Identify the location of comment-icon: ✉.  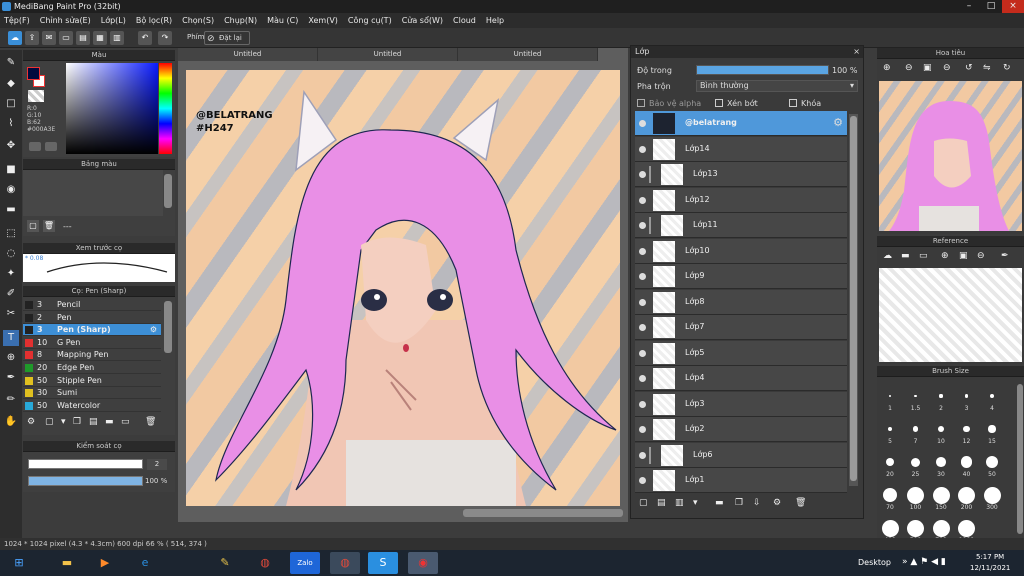
(49, 38).